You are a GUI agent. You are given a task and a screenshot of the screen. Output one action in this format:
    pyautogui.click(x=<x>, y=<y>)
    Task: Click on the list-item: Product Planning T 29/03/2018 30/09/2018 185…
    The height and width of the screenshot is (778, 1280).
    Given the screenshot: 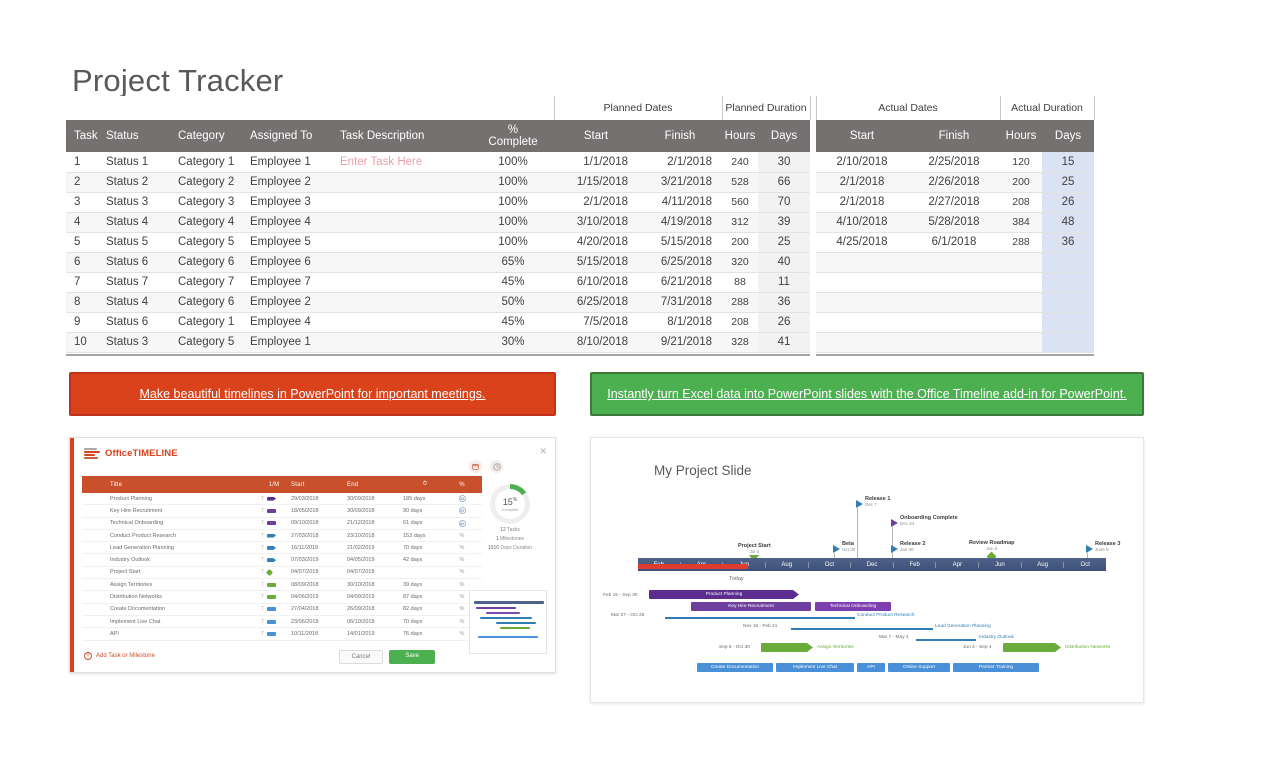 What is the action you would take?
    pyautogui.click(x=282, y=499)
    